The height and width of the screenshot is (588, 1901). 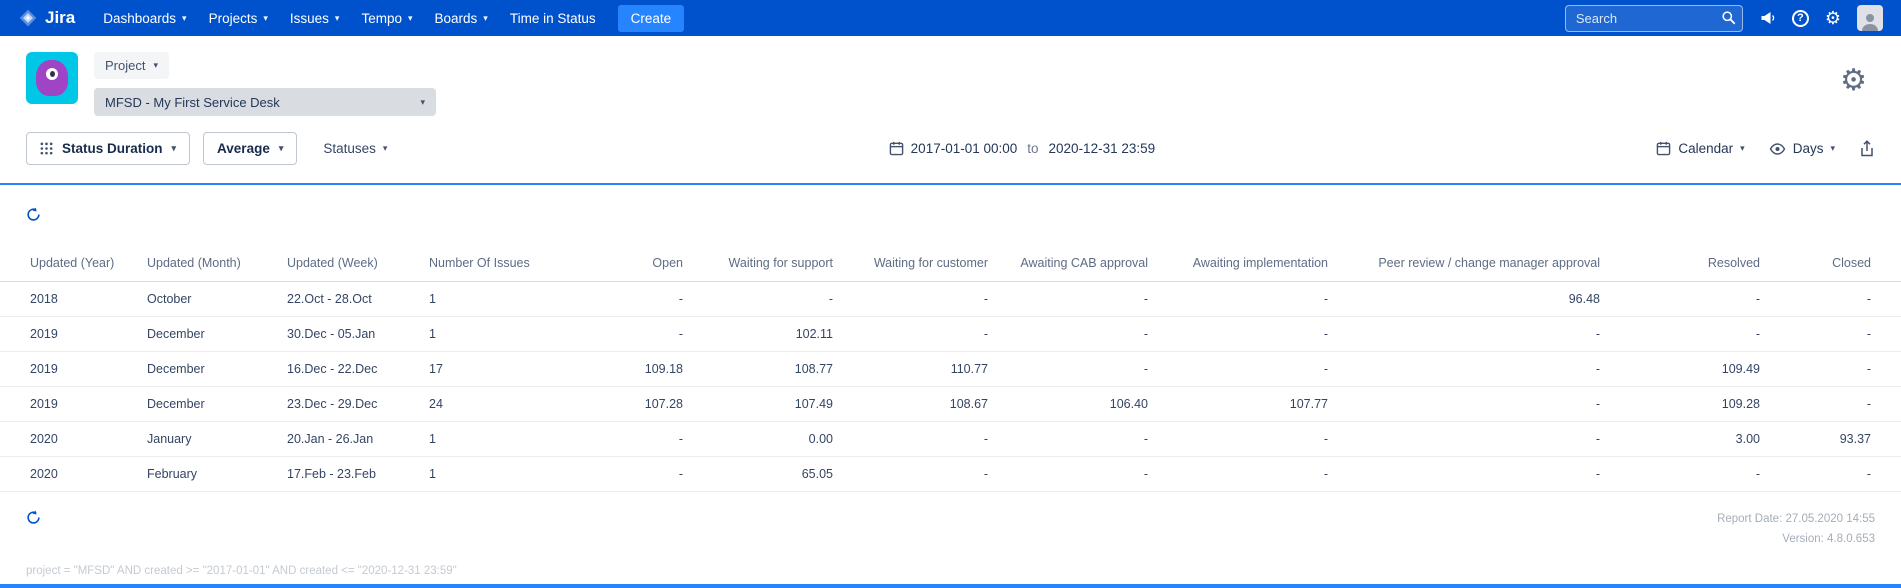 What do you see at coordinates (651, 18) in the screenshot?
I see `create-button: Create` at bounding box center [651, 18].